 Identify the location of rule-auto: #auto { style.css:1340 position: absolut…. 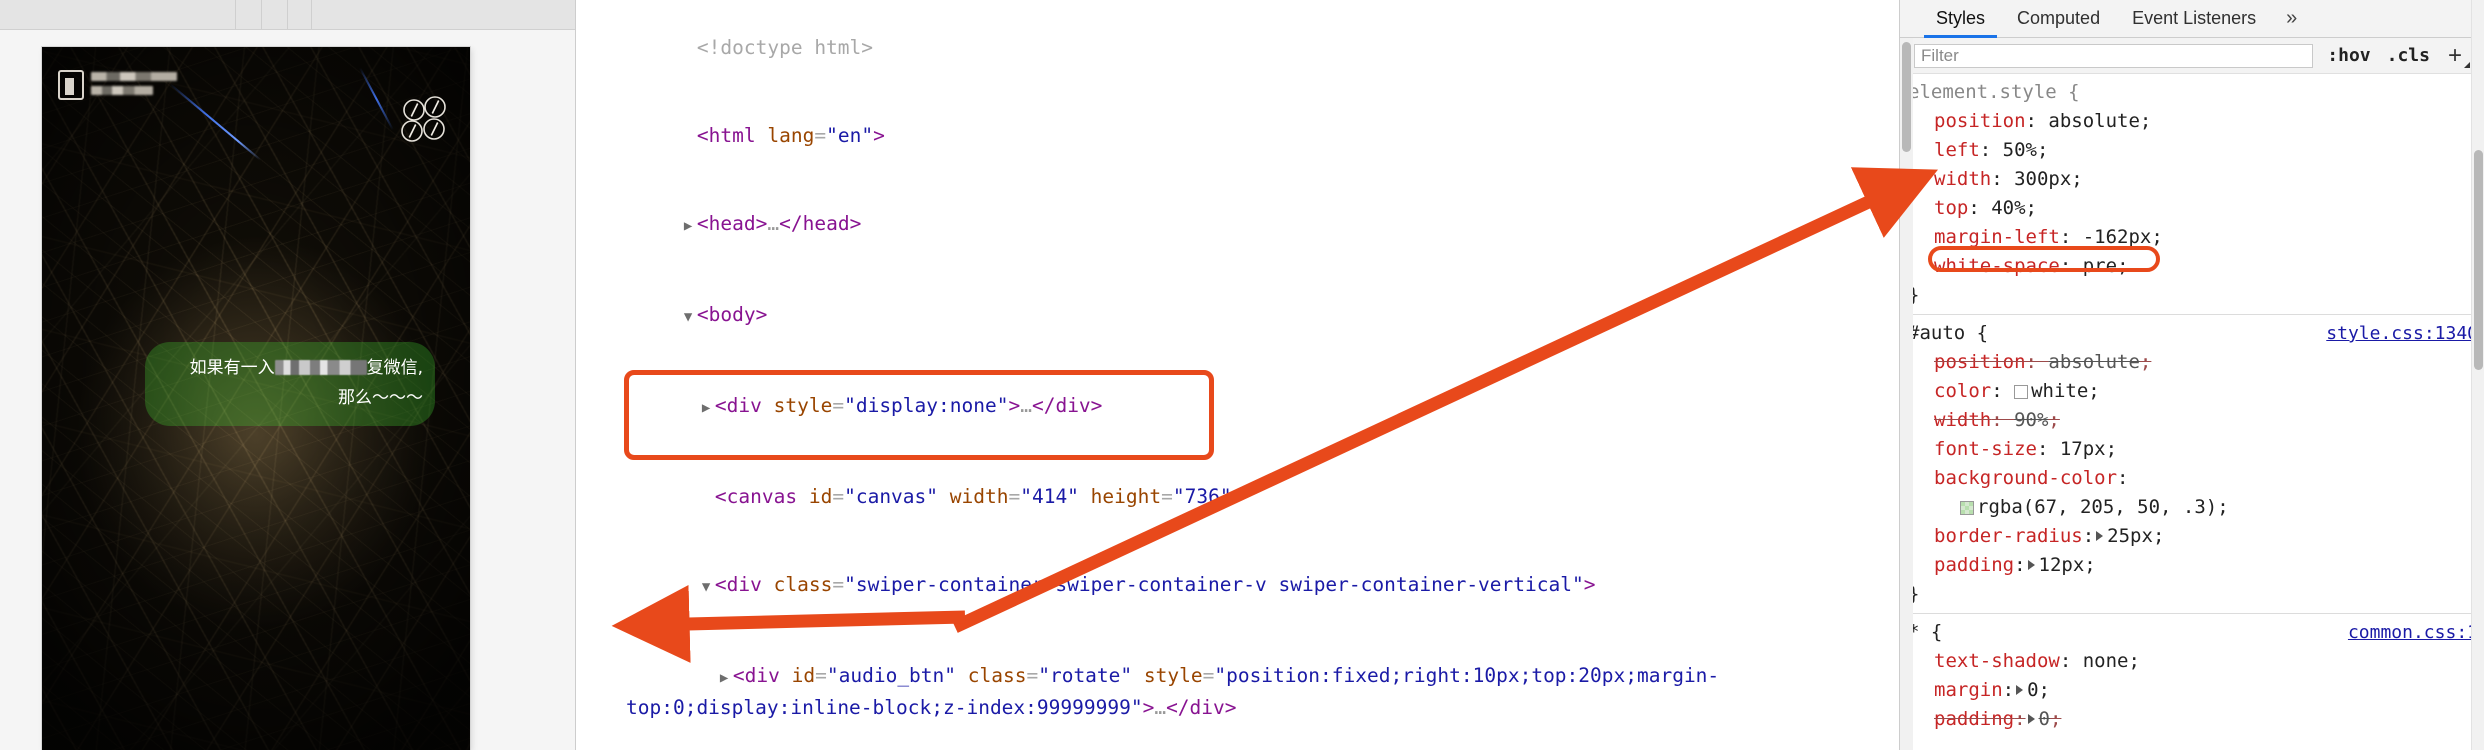
(2196, 464).